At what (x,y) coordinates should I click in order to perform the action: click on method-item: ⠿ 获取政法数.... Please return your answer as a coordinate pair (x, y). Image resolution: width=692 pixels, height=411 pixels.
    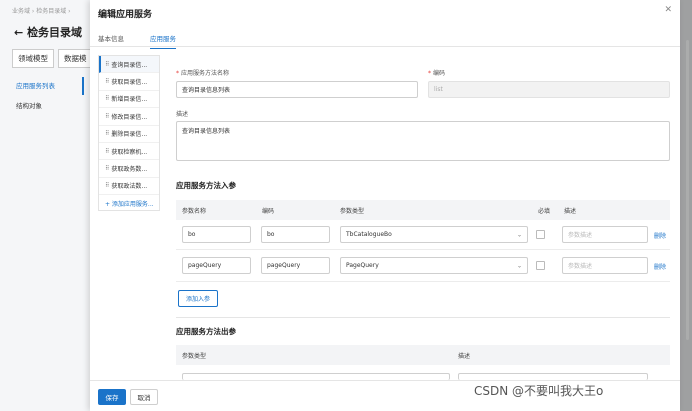
    Looking at the image, I should click on (129, 187).